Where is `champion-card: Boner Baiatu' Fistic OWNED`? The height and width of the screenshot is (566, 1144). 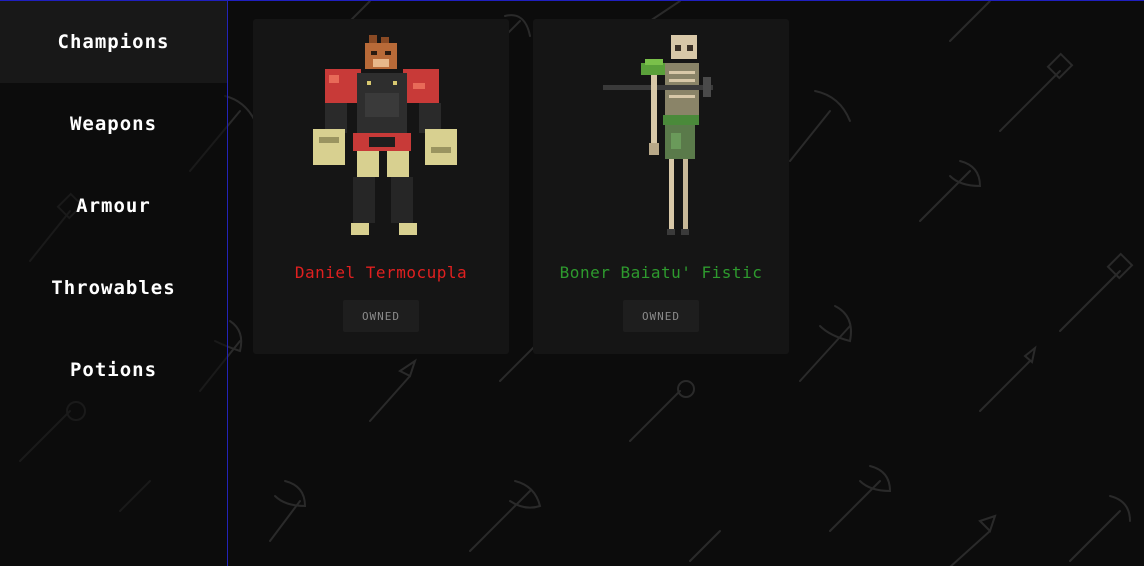
champion-card: Boner Baiatu' Fistic OWNED is located at coordinates (661, 186).